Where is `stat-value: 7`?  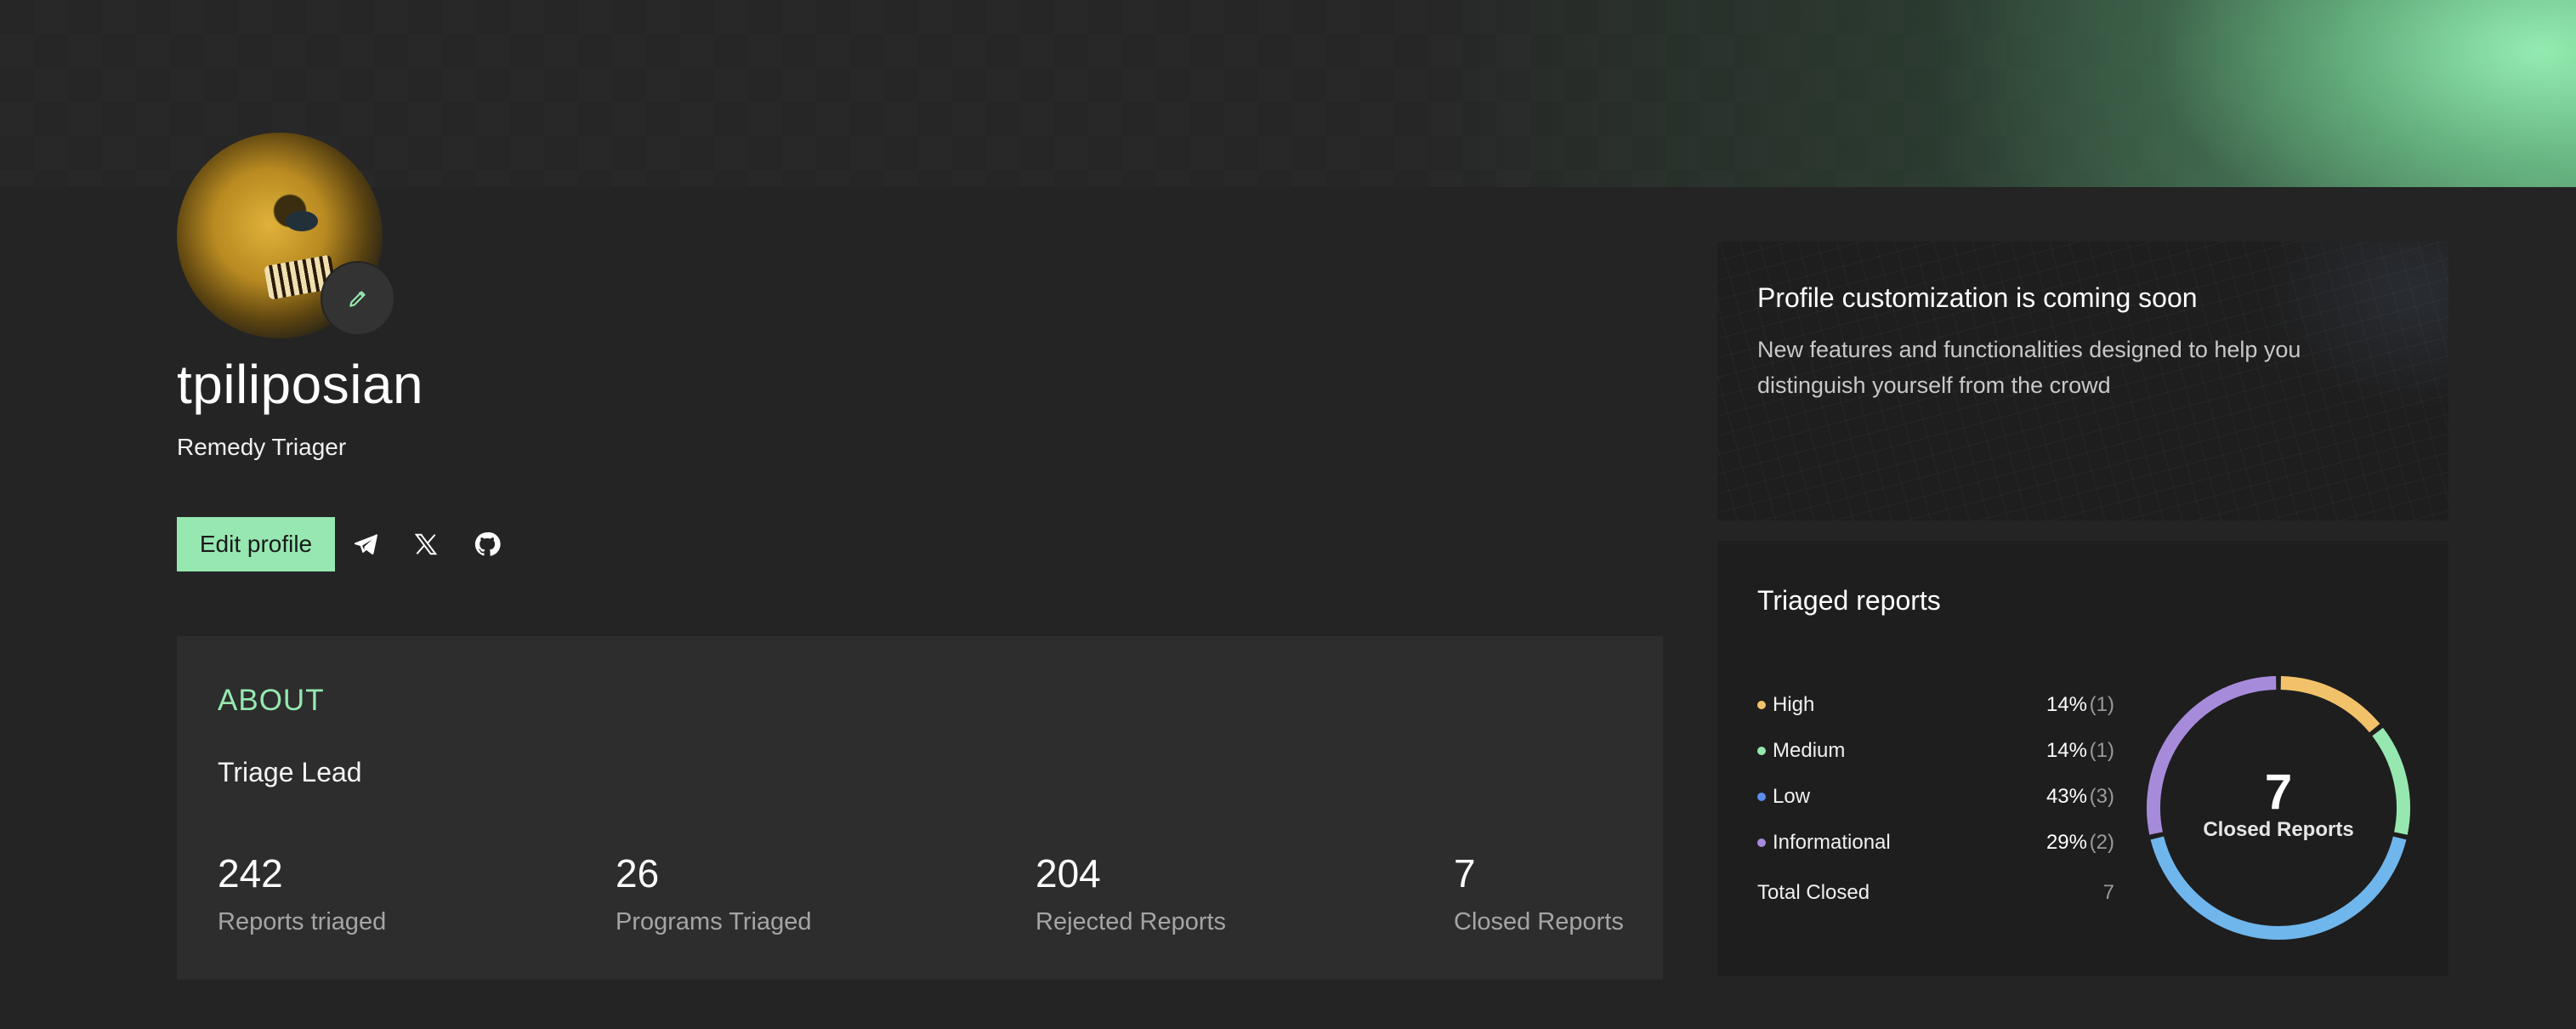
stat-value: 7 is located at coordinates (1465, 873).